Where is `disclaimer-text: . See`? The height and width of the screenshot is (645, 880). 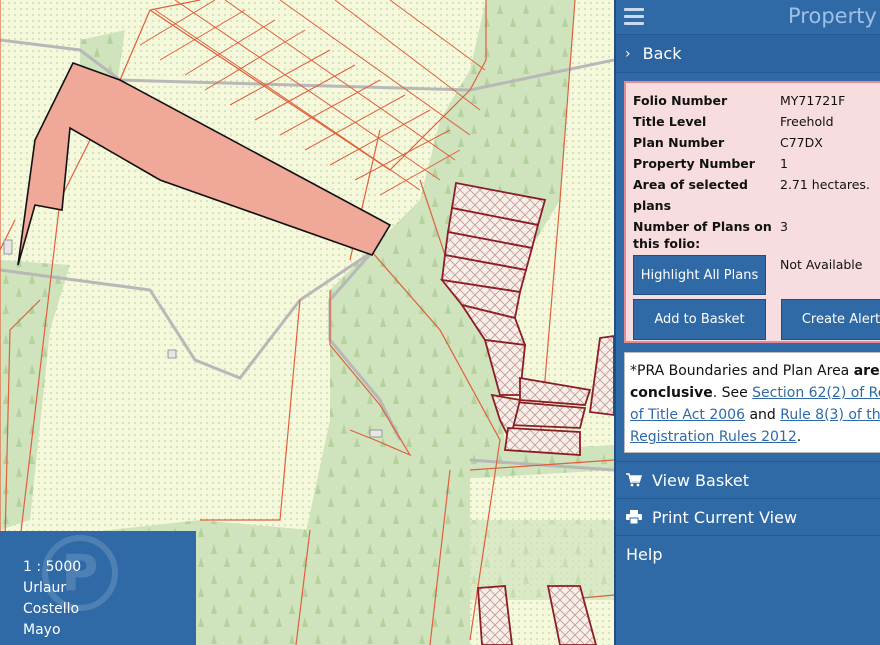
disclaimer-text: . See is located at coordinates (732, 393).